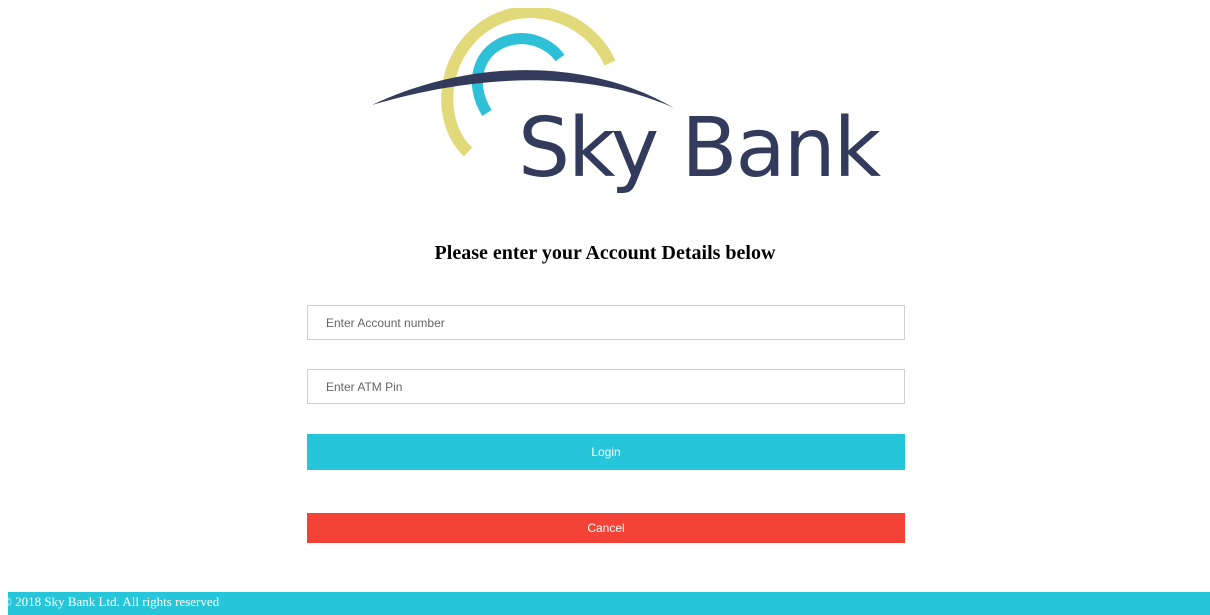 This screenshot has height=615, width=1210. What do you see at coordinates (114, 601) in the screenshot?
I see `copyright-text: © 2018 Sky Bank Ltd. All rights reserved` at bounding box center [114, 601].